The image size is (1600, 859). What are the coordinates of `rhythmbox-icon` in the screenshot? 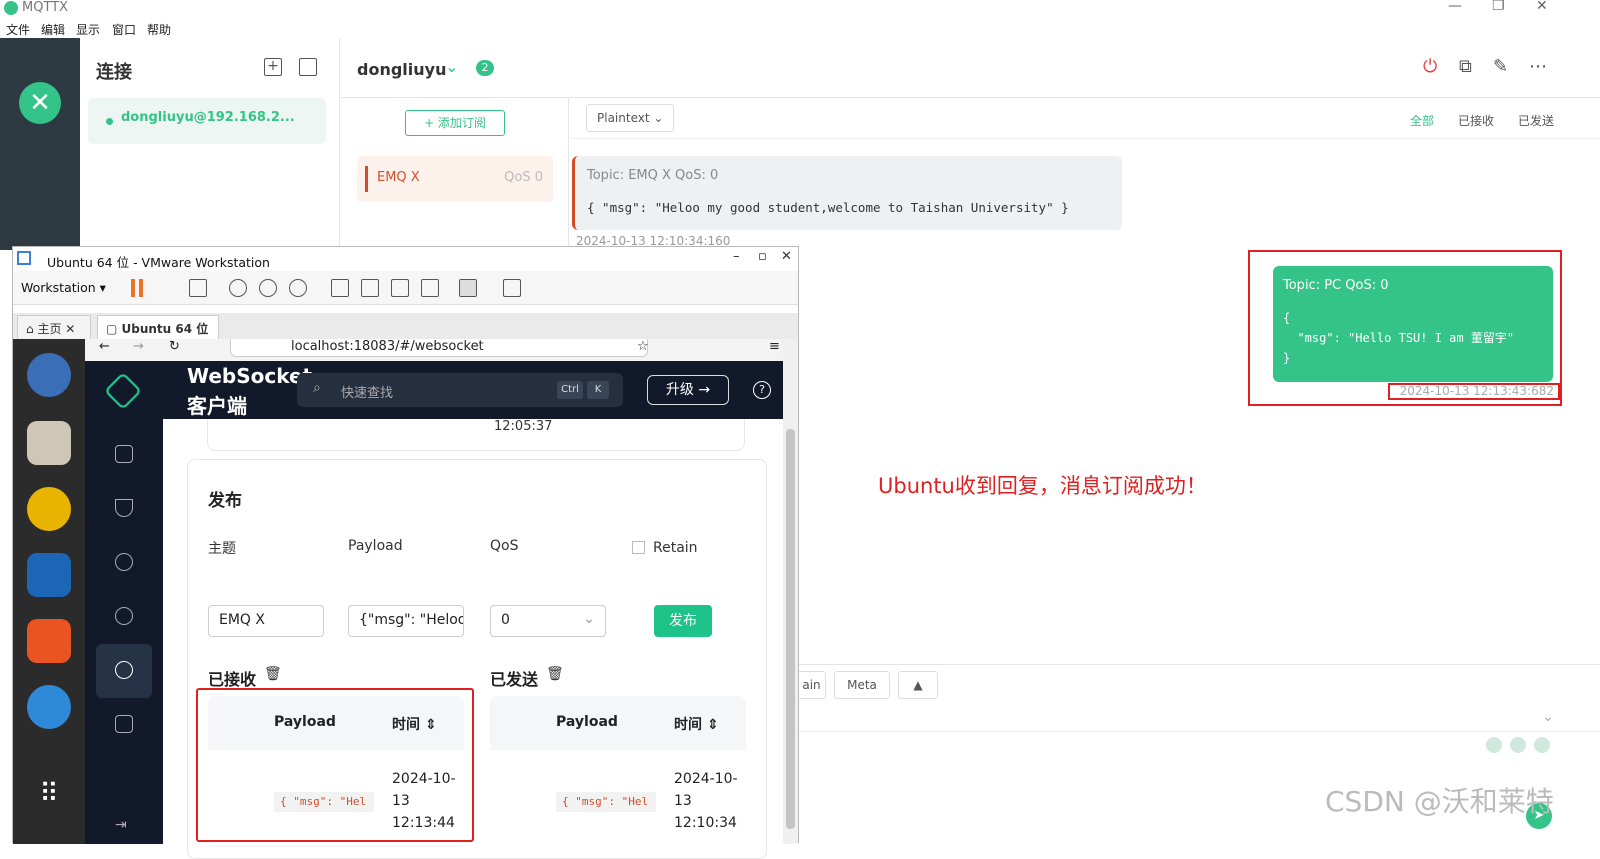 It's located at (49, 509).